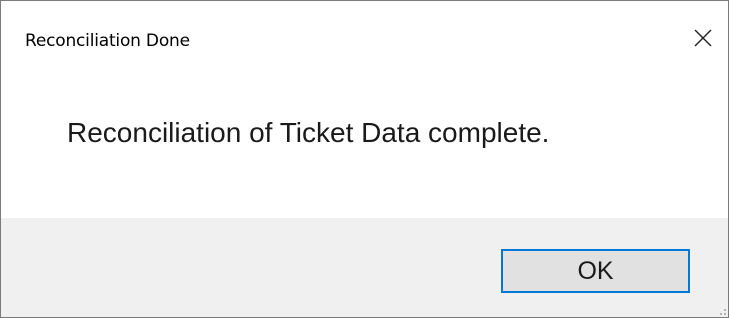 This screenshot has width=729, height=318. Describe the element at coordinates (721, 310) in the screenshot. I see `resize-grip-icon` at that location.